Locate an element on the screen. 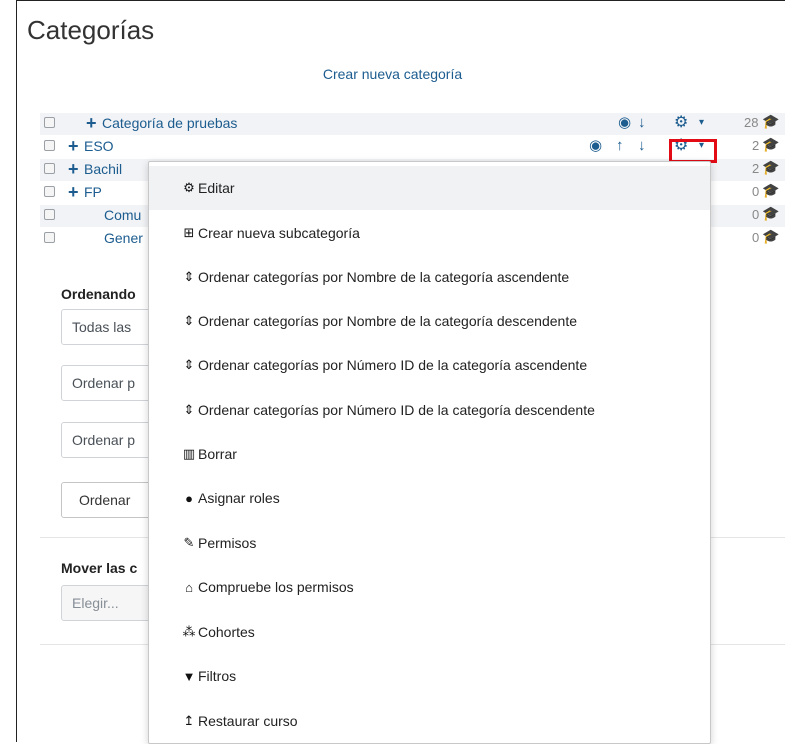  menu-item-permissions: ✎ Permisos is located at coordinates (429, 543).